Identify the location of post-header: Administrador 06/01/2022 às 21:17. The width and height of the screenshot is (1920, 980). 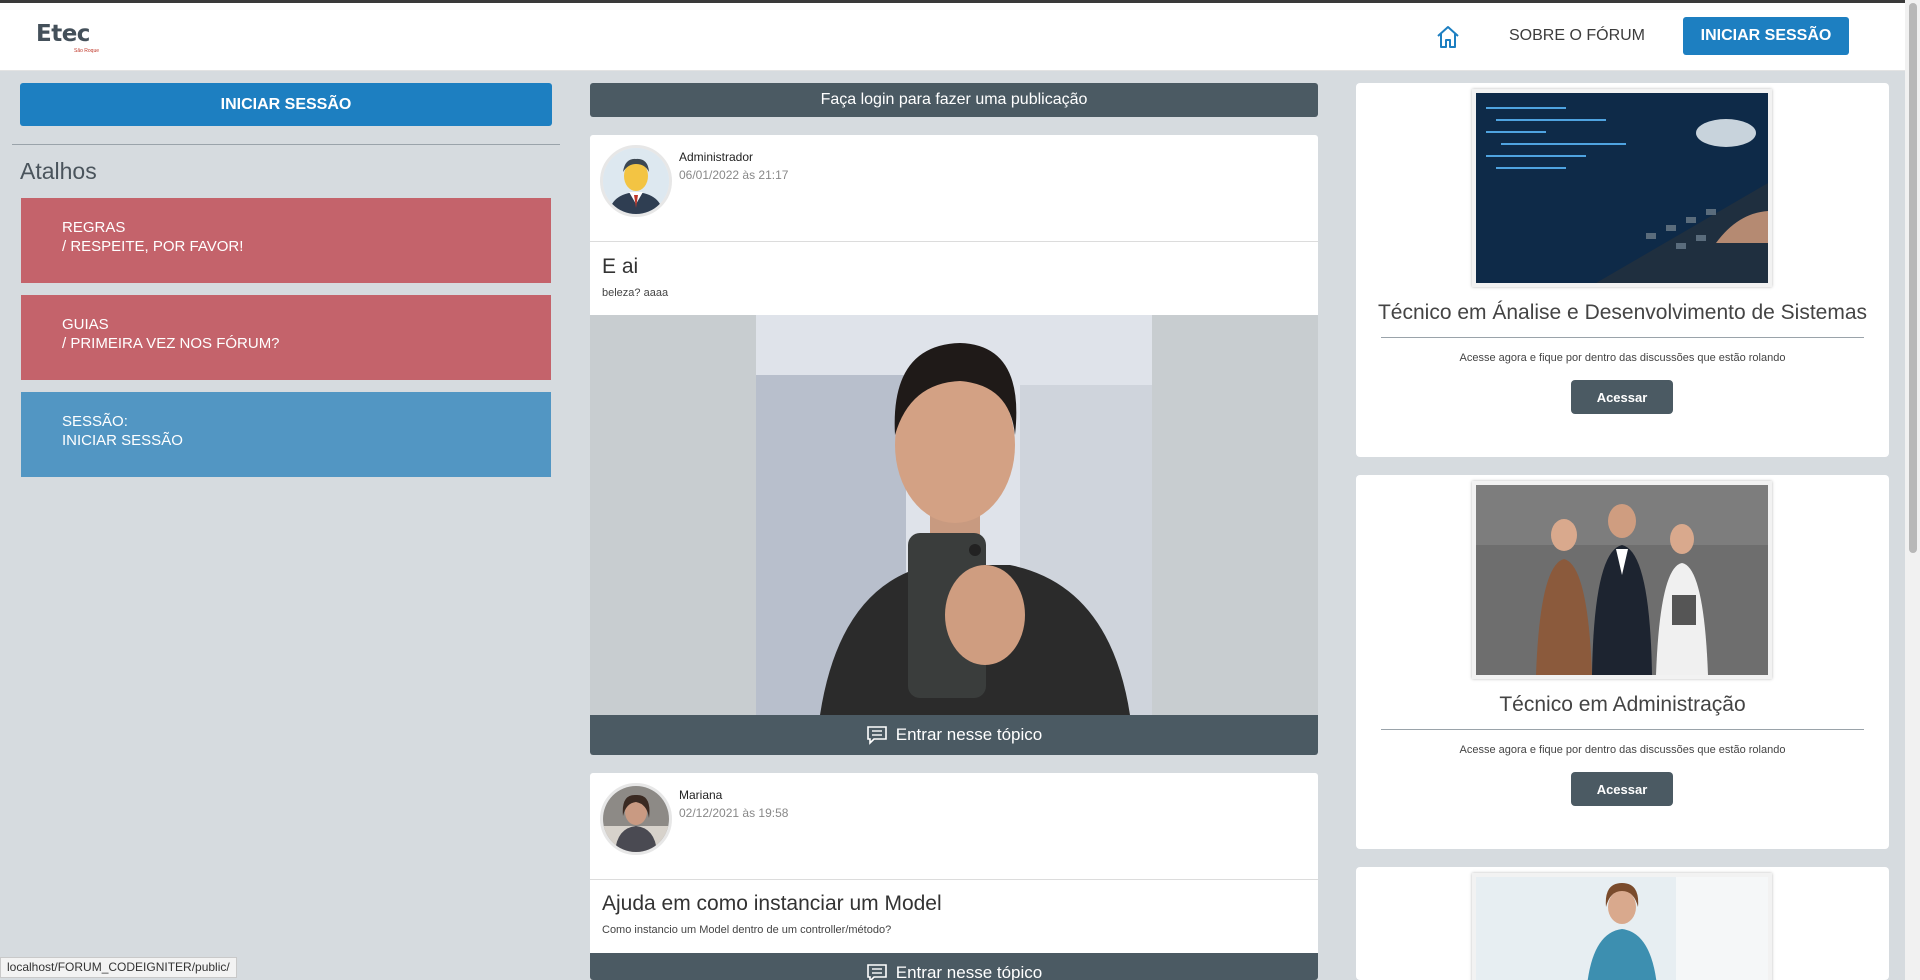
(954, 188).